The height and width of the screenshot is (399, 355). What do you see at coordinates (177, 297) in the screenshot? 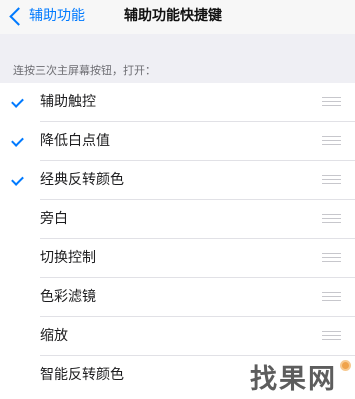
I see `list-item: 色彩滤镜` at bounding box center [177, 297].